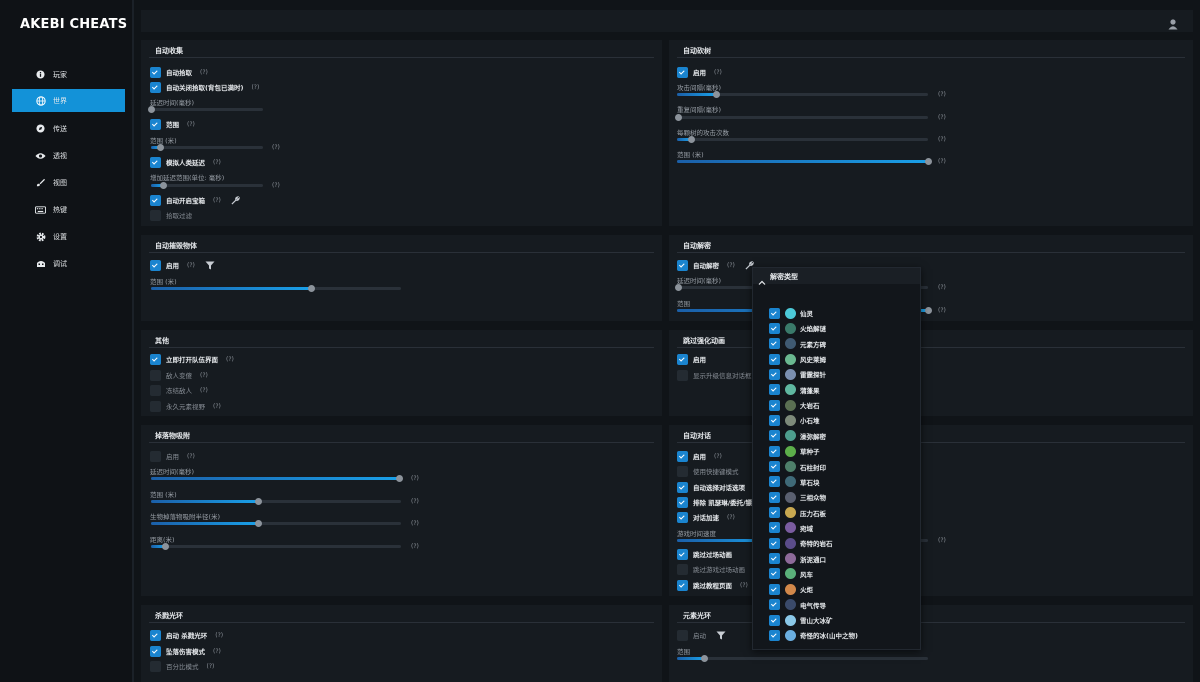  Describe the element at coordinates (791, 313) in the screenshot. I see `puzzle-type-item: 仙灵` at that location.